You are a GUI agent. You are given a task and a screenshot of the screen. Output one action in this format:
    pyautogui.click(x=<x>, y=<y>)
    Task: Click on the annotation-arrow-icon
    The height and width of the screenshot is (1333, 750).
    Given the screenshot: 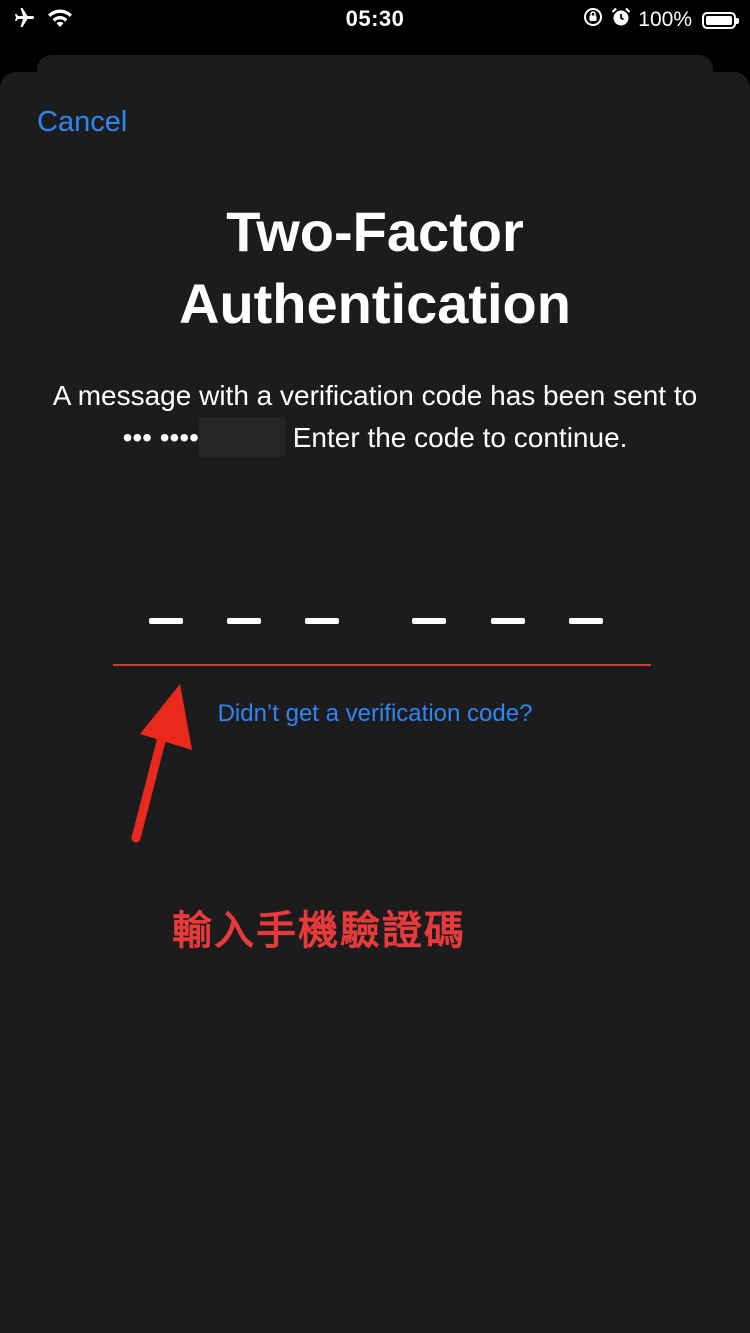 What is the action you would take?
    pyautogui.click(x=161, y=763)
    